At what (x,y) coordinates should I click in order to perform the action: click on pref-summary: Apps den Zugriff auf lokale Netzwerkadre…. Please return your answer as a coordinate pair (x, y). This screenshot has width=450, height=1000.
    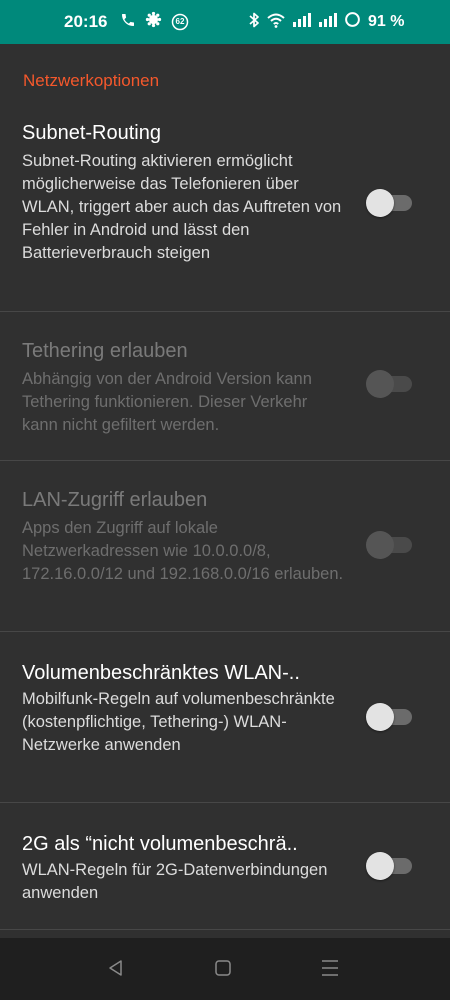
    Looking at the image, I should click on (183, 551).